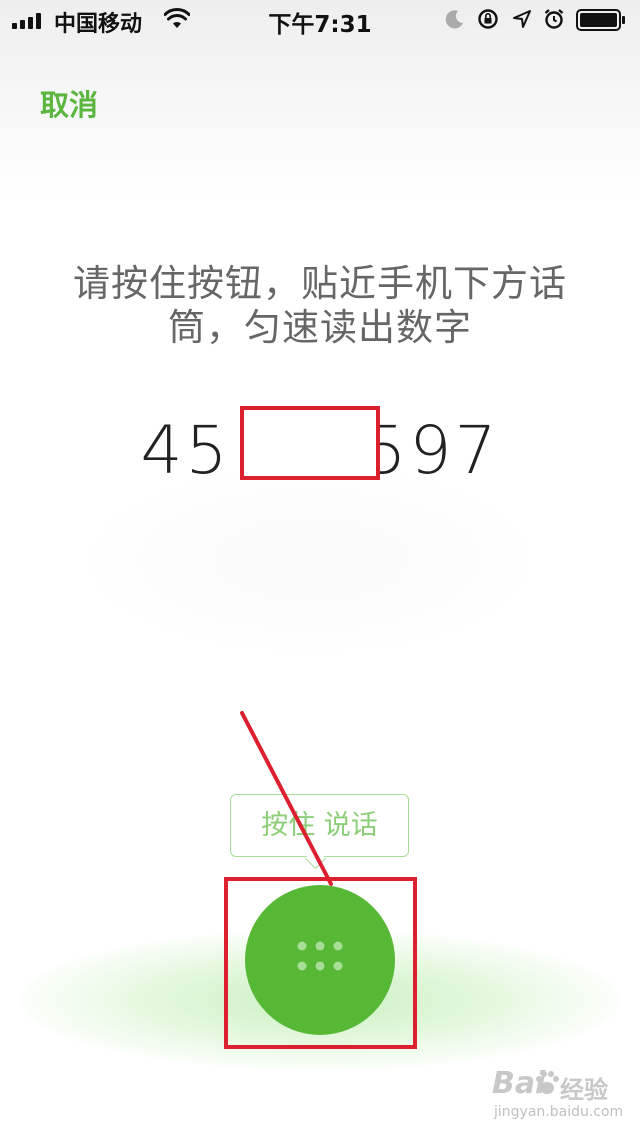 This screenshot has width=640, height=1136. Describe the element at coordinates (547, 1082) in the screenshot. I see `baidu-paw-icon` at that location.